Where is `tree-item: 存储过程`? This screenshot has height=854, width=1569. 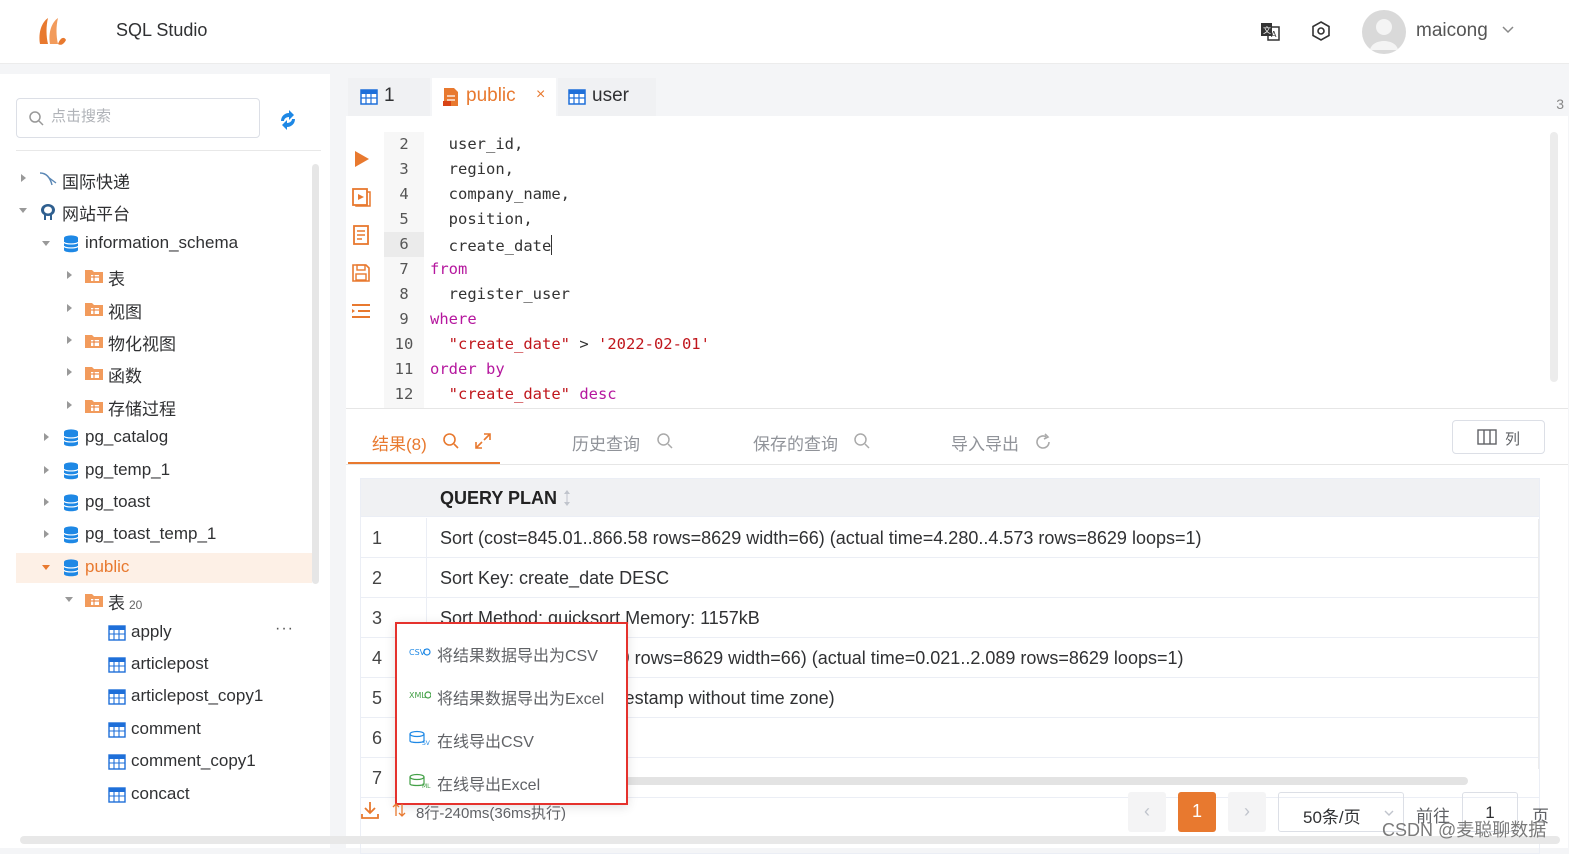
tree-item: 存储过程 is located at coordinates (164, 406).